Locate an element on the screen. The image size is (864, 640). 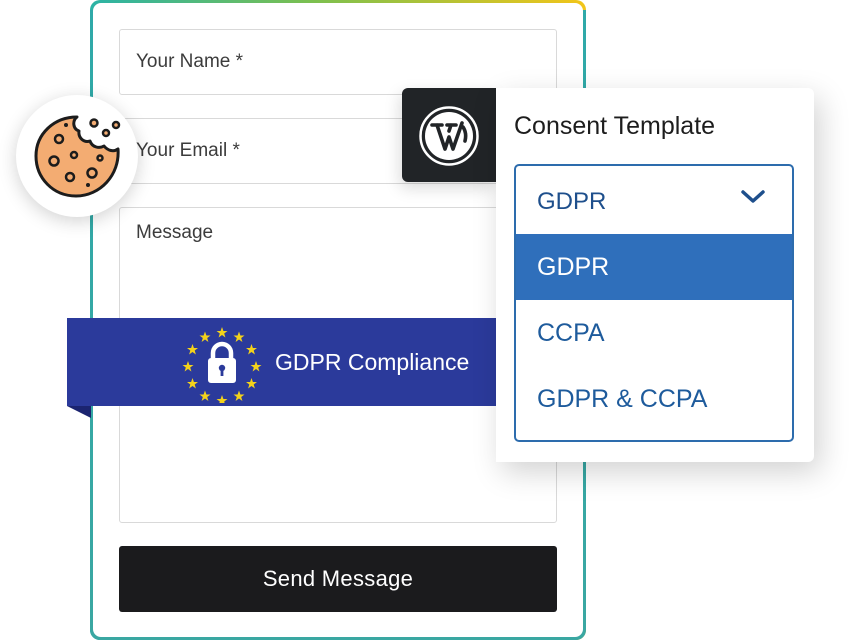
name-field: Your Name * is located at coordinates (338, 62).